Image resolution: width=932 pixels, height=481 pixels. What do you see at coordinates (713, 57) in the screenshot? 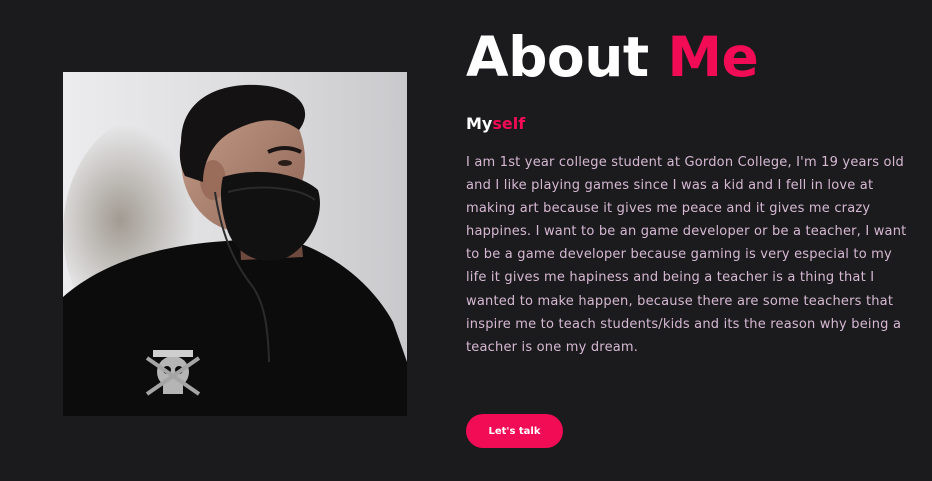
I see `about-heading-accent: Me` at bounding box center [713, 57].